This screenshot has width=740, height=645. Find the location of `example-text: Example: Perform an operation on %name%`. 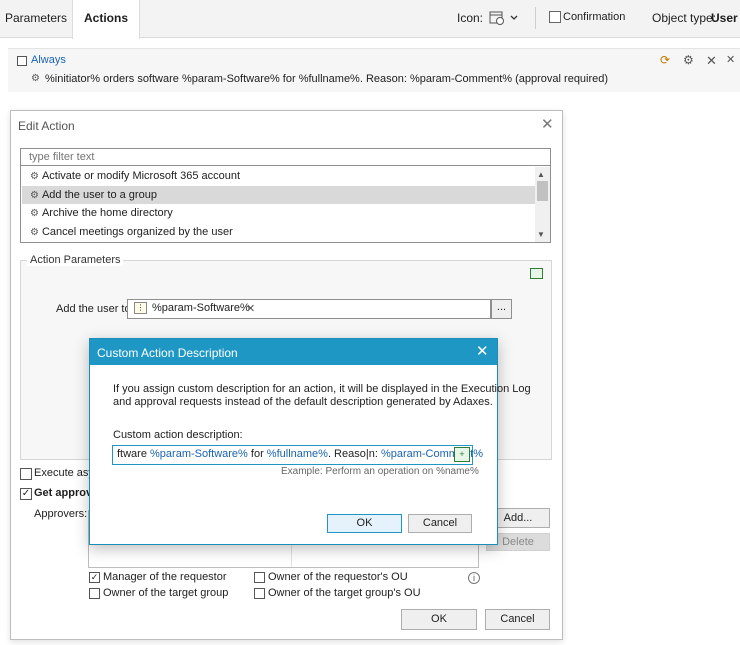

example-text: Example: Perform an operation on %name% is located at coordinates (380, 471).